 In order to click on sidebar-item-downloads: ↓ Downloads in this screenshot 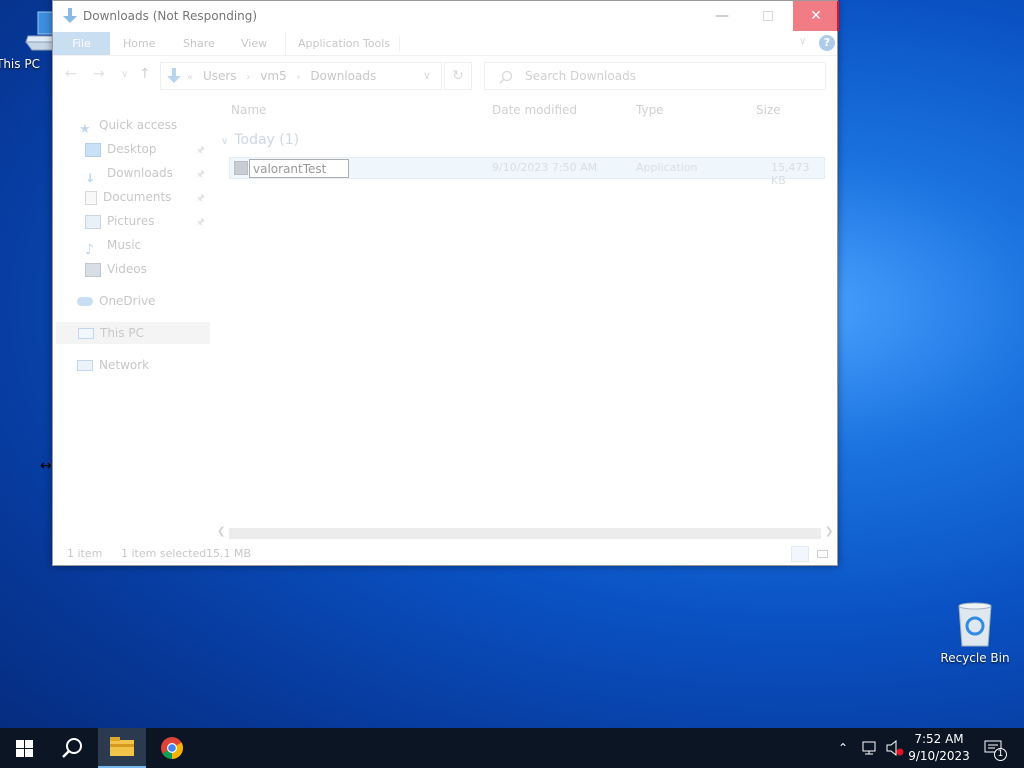, I will do `click(129, 173)`.